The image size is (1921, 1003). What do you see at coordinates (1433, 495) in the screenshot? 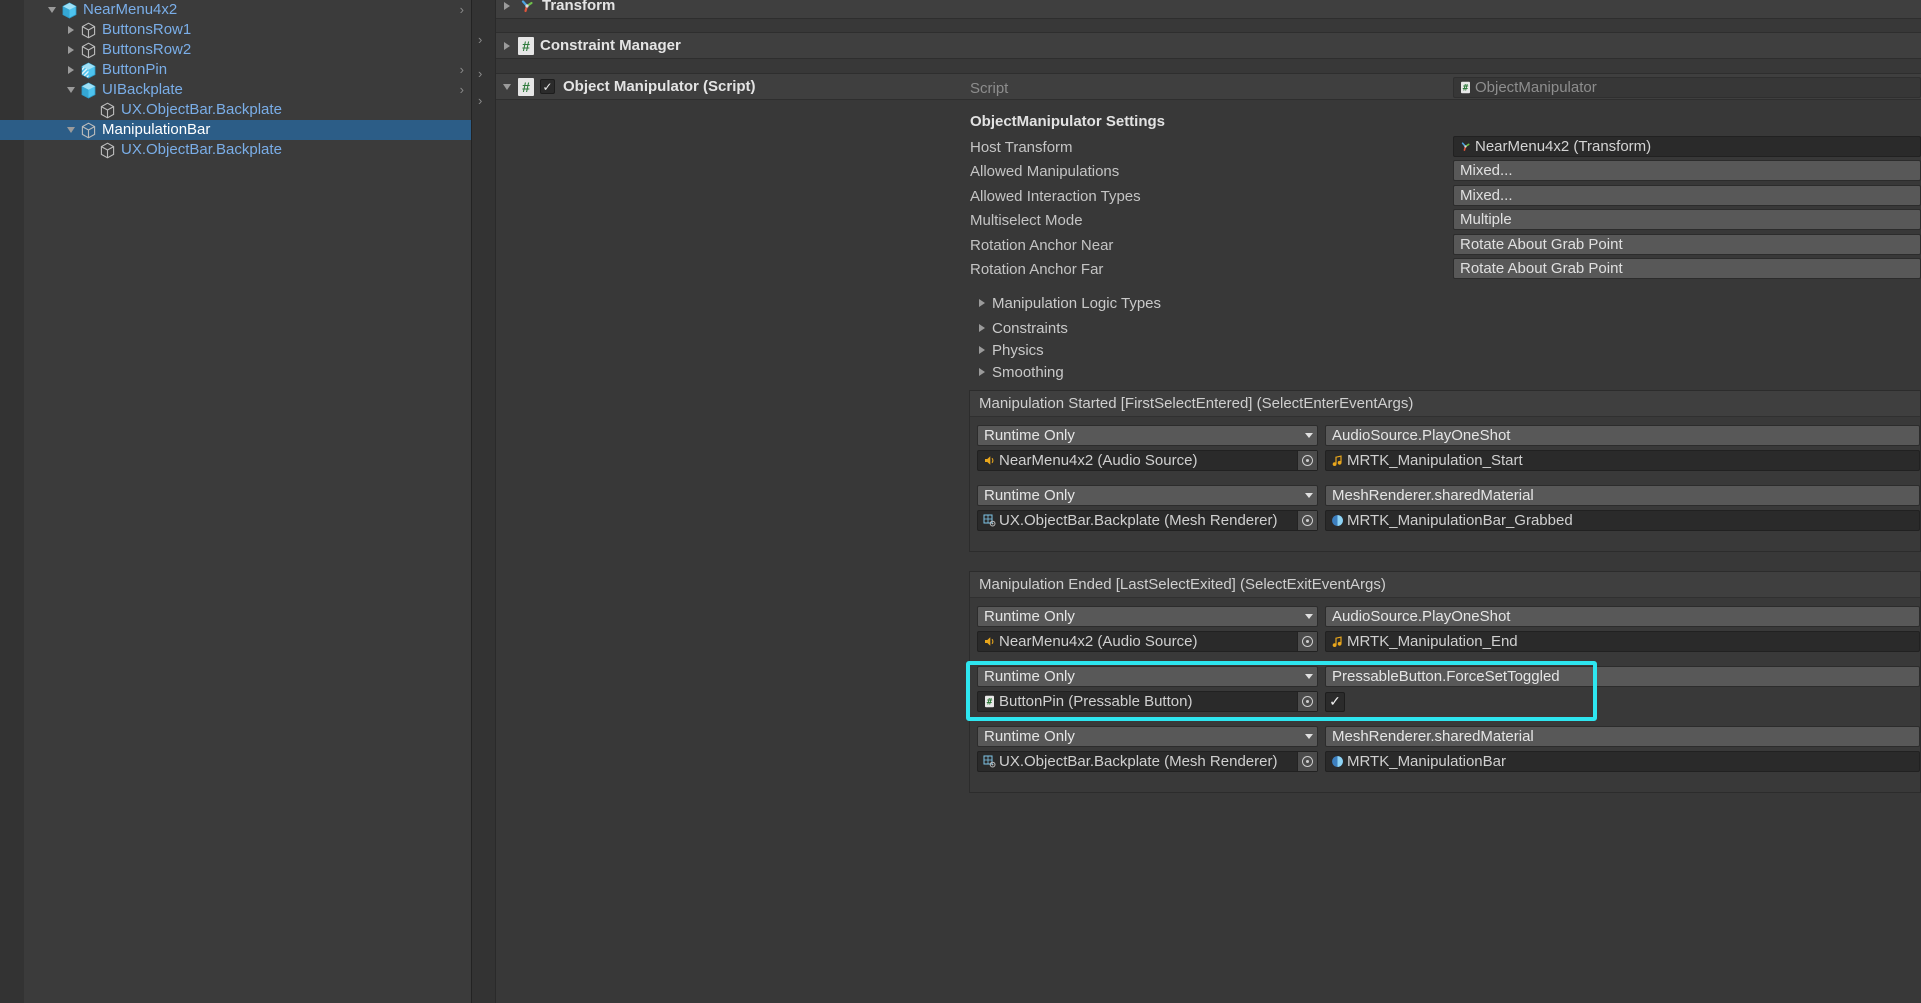
I see `callback-method-label: MeshRenderer.sharedMaterial` at bounding box center [1433, 495].